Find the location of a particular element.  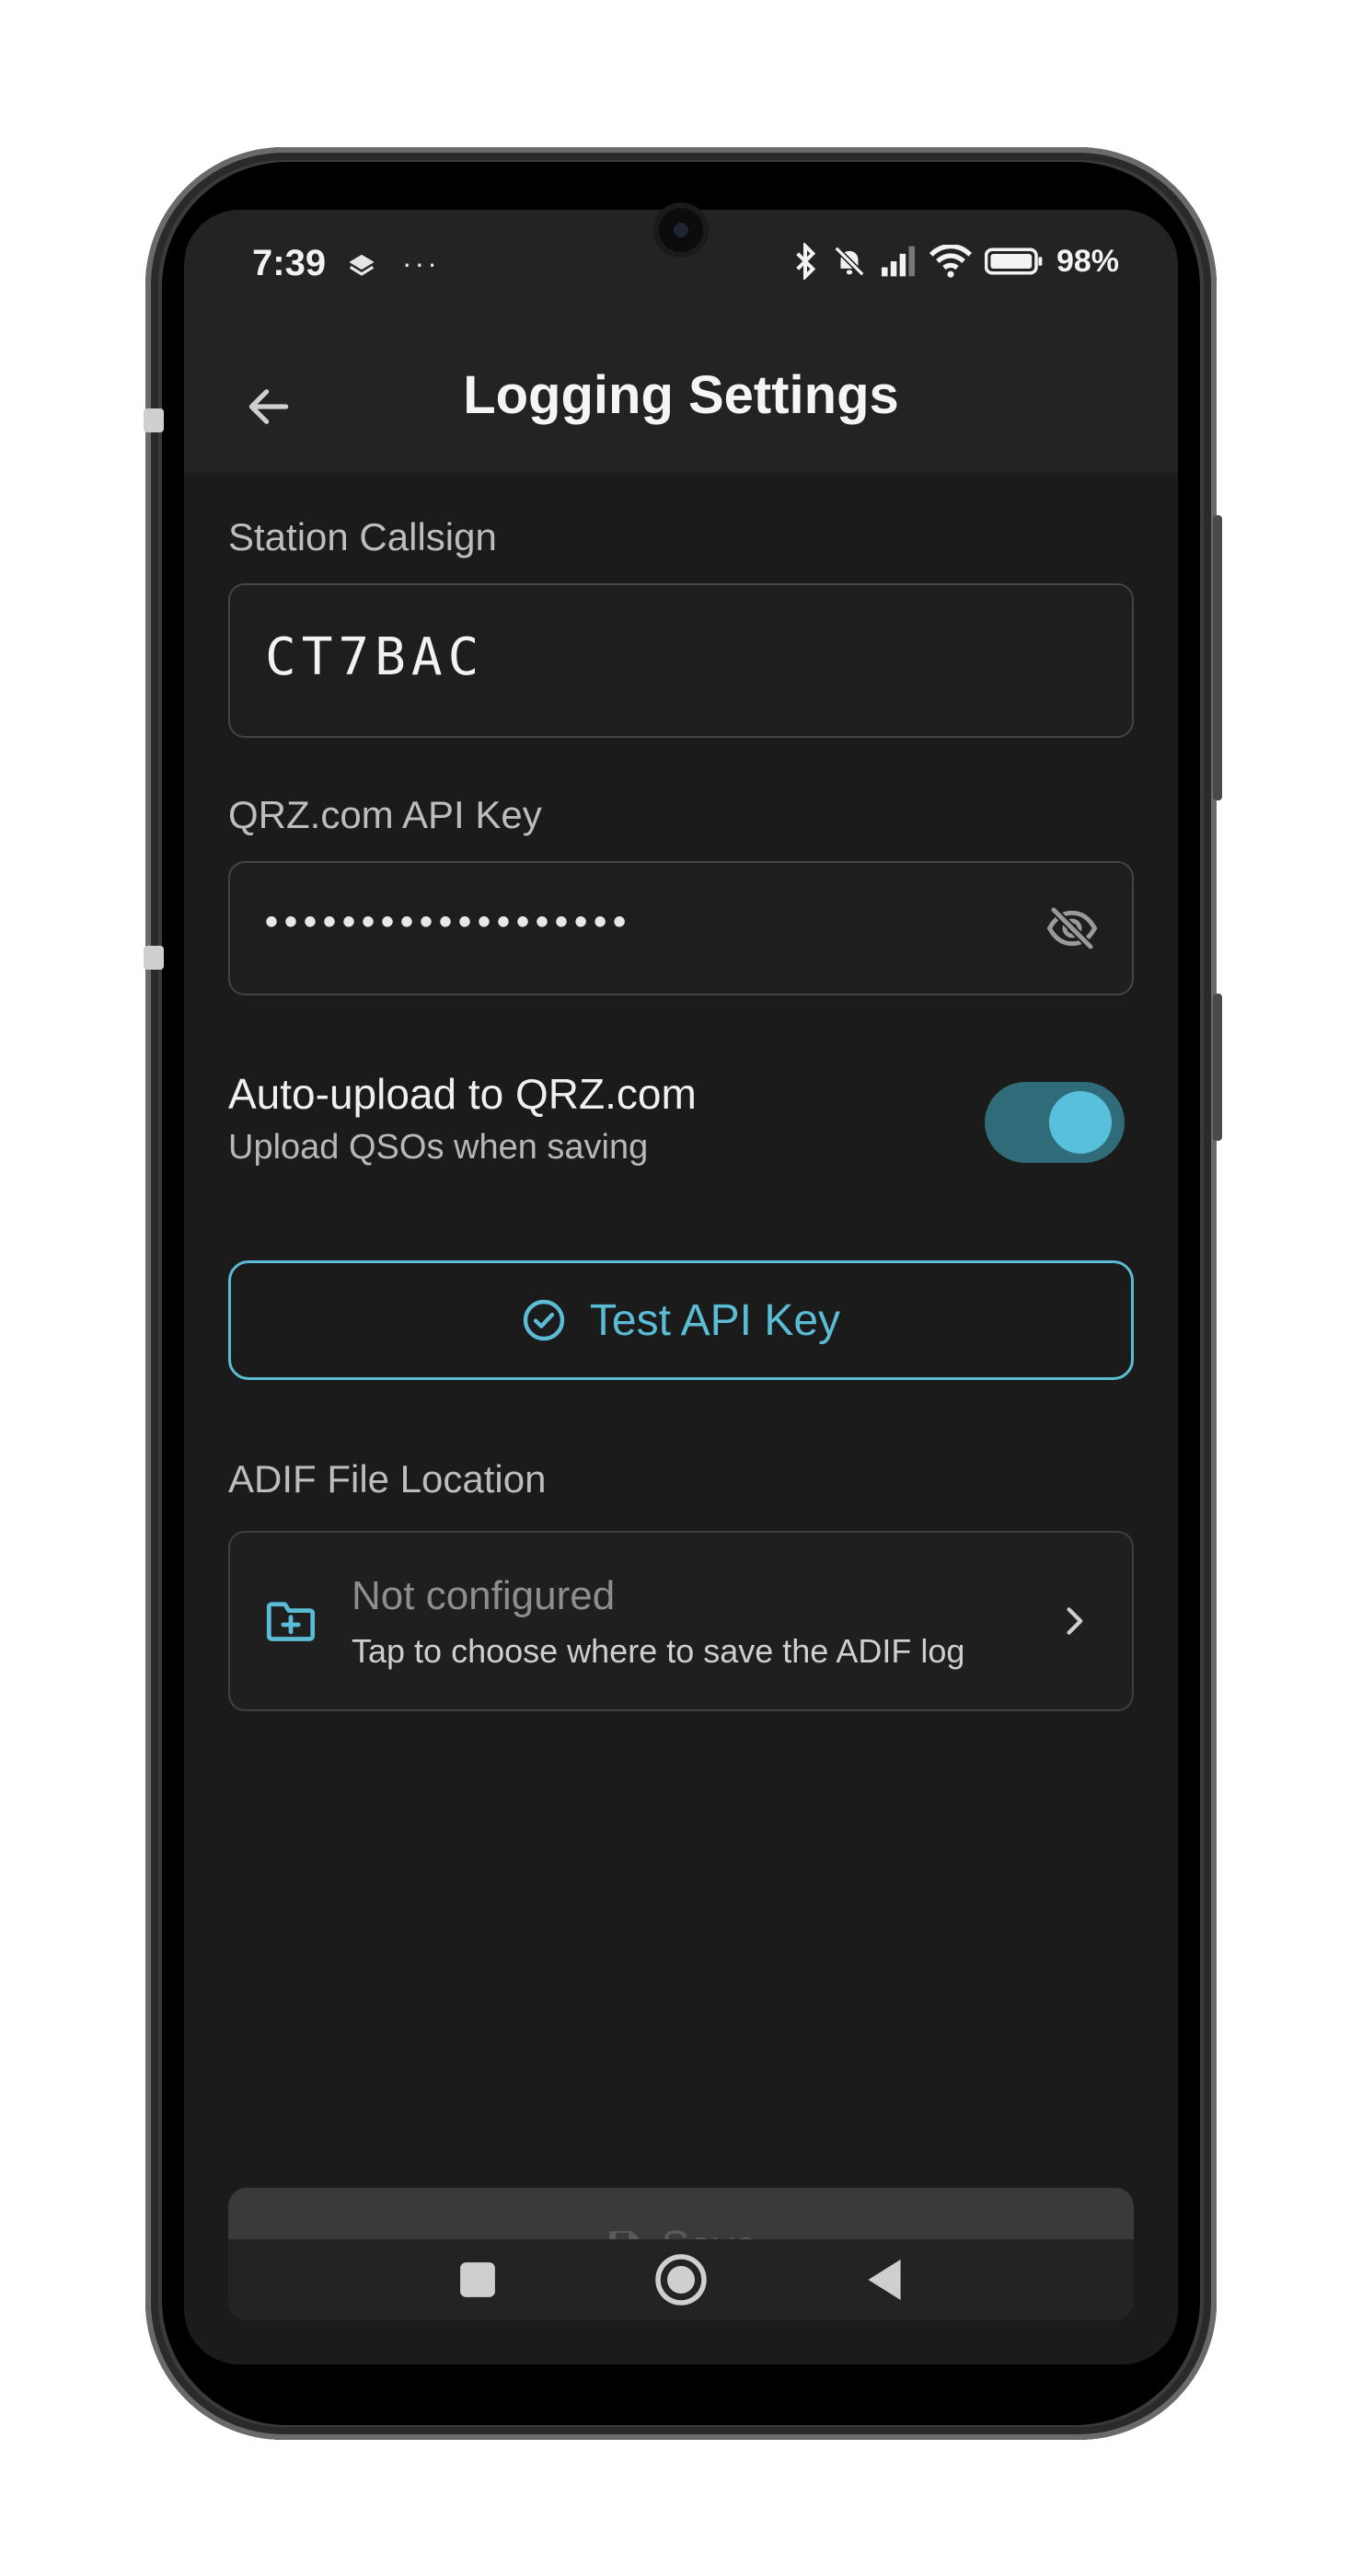

system-nav-bar is located at coordinates (681, 2279).